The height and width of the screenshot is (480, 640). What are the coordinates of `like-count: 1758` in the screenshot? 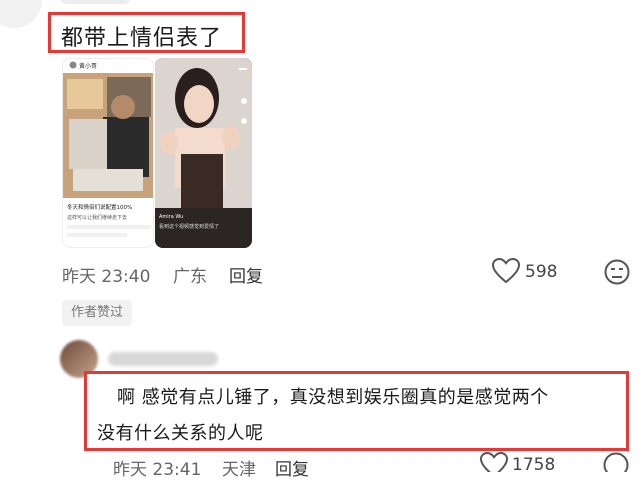 It's located at (534, 465).